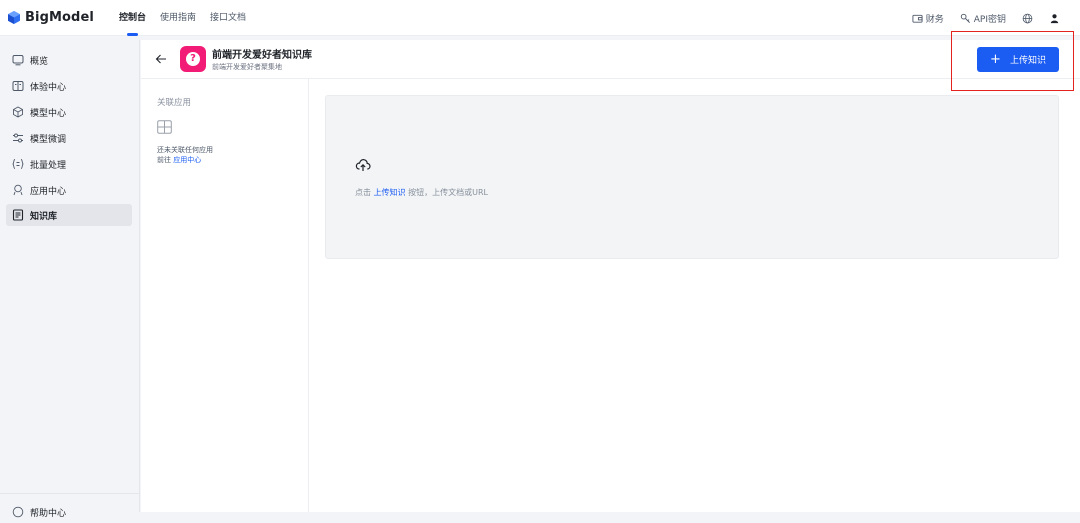  I want to click on hint-prefix: 点击, so click(363, 192).